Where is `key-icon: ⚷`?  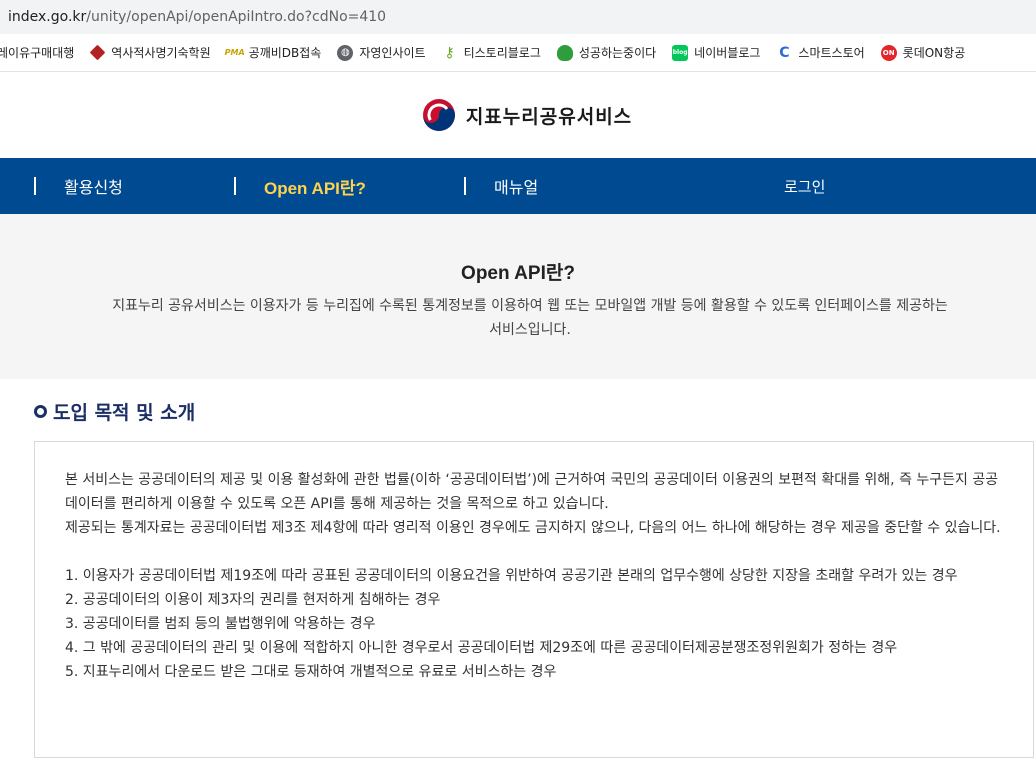 key-icon: ⚷ is located at coordinates (449, 52).